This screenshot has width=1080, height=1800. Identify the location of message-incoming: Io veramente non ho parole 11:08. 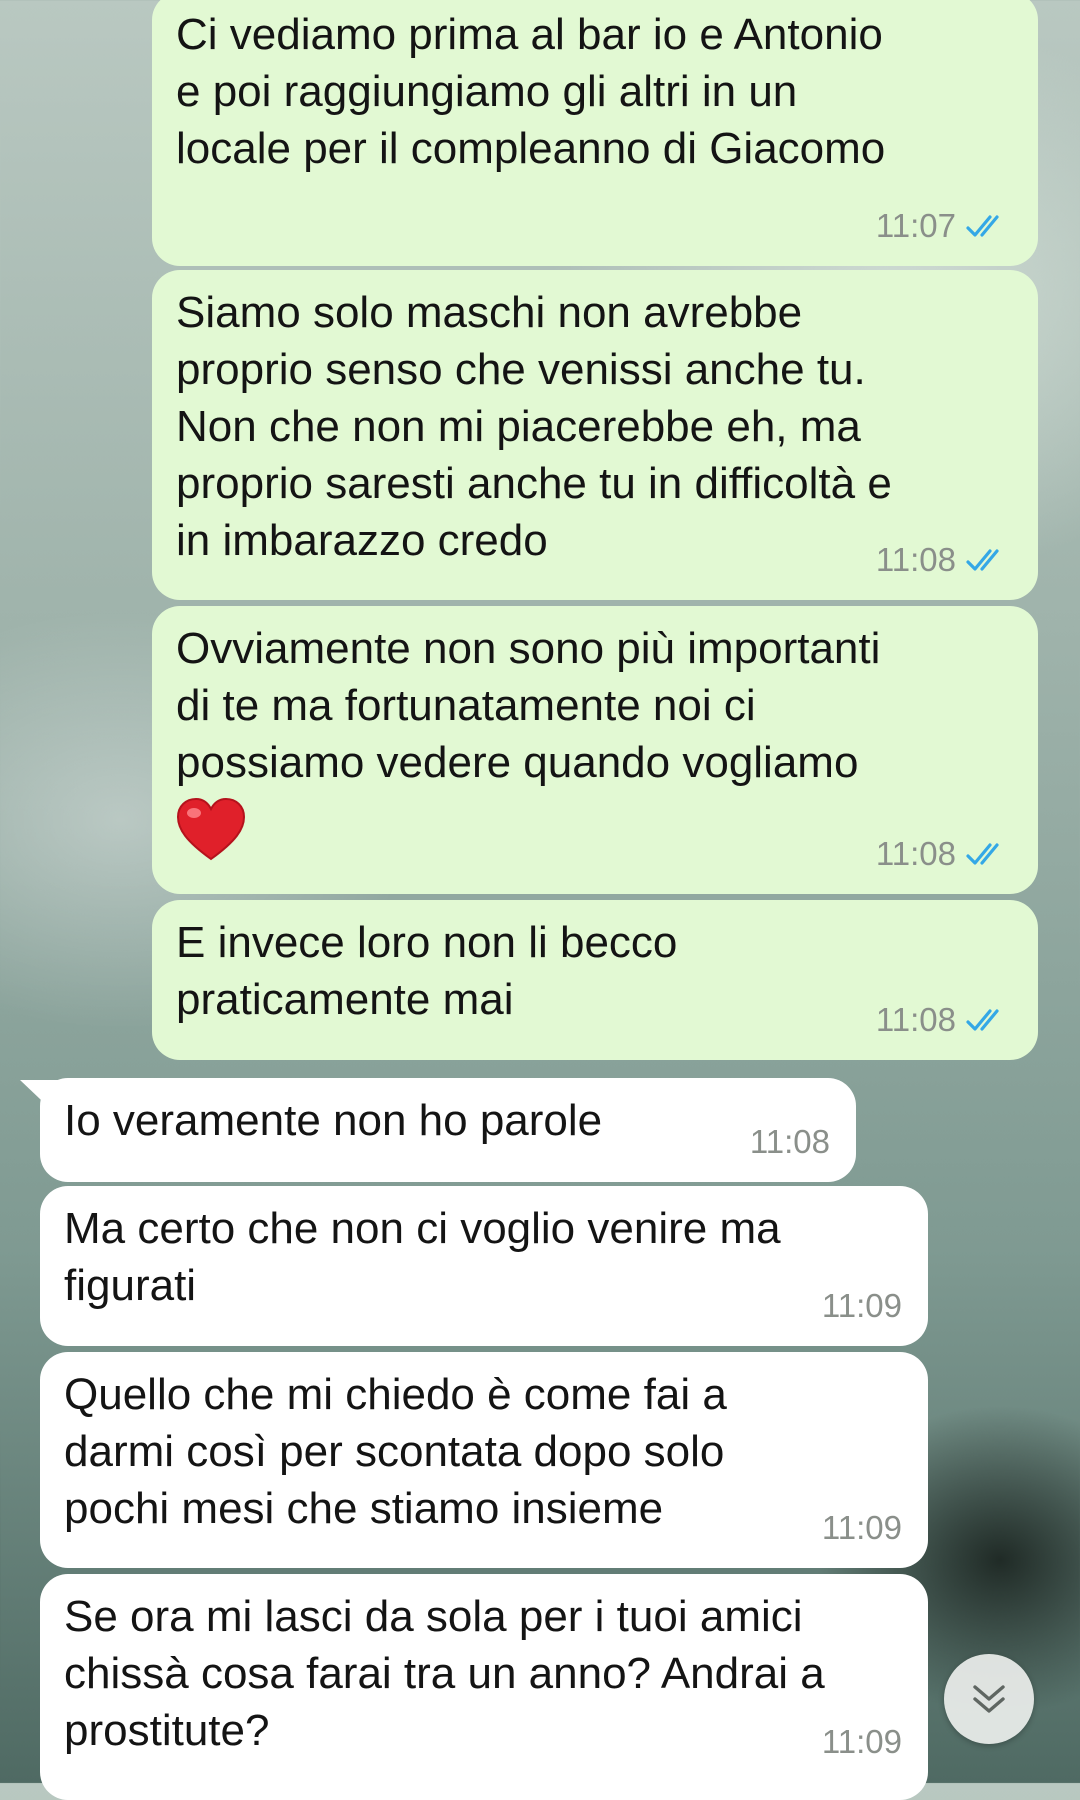
(448, 1130).